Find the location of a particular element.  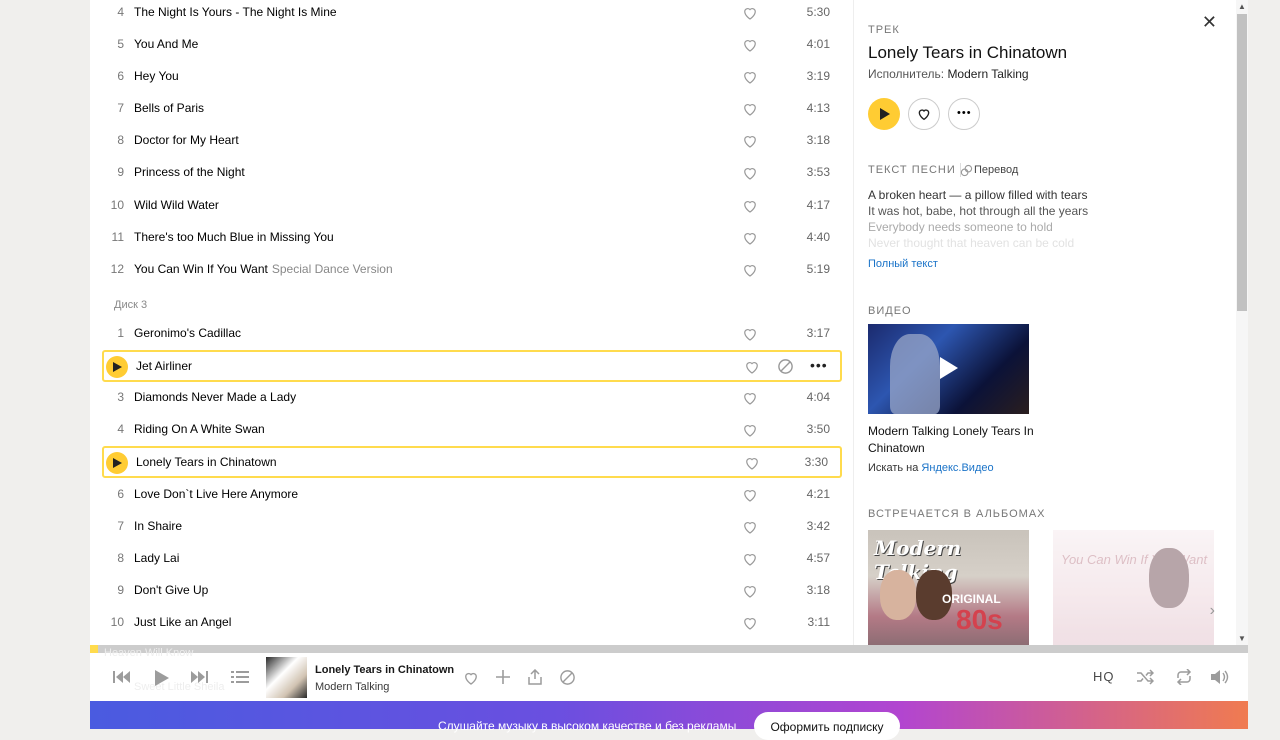

album-cover: Modern Talking ORIGINAL 80s is located at coordinates (948, 587).